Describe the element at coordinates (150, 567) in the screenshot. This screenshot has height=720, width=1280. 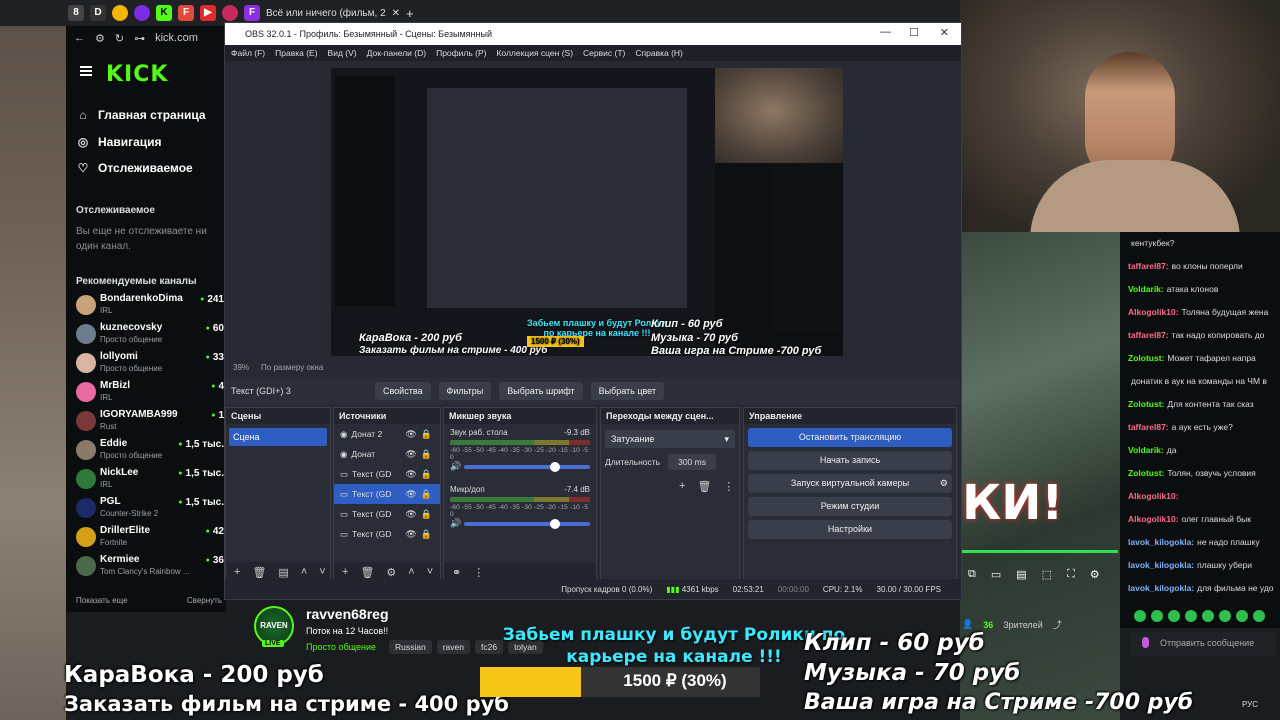
I see `channel-item: Kermiee Tom Clancy's Rainbow ... 36` at that location.